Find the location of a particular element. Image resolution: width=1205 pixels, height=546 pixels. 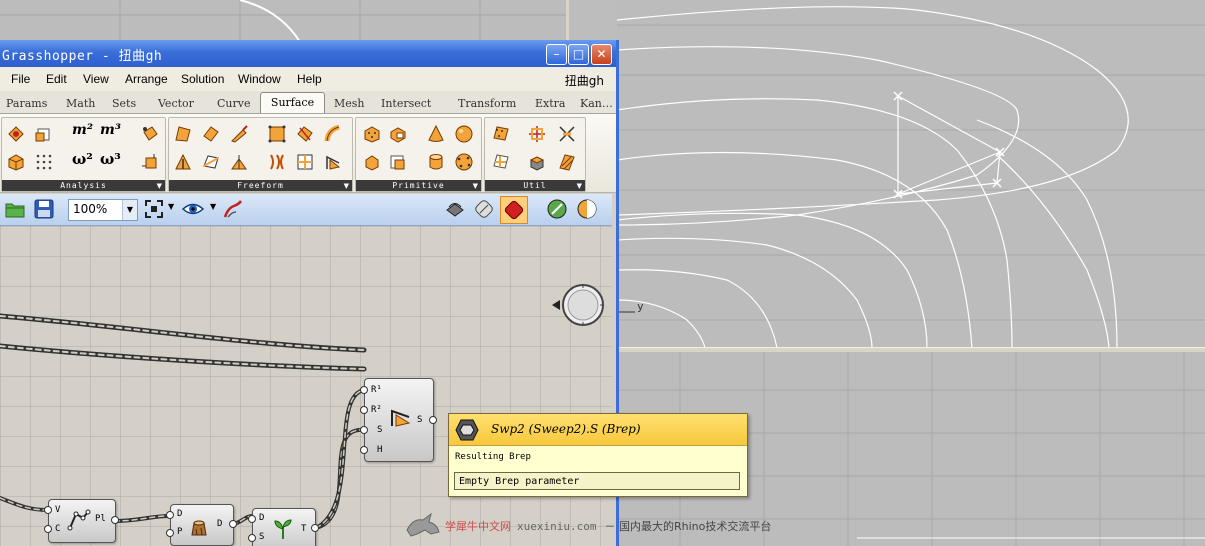

sweep2-component: R¹ R² S H S is located at coordinates (399, 420).